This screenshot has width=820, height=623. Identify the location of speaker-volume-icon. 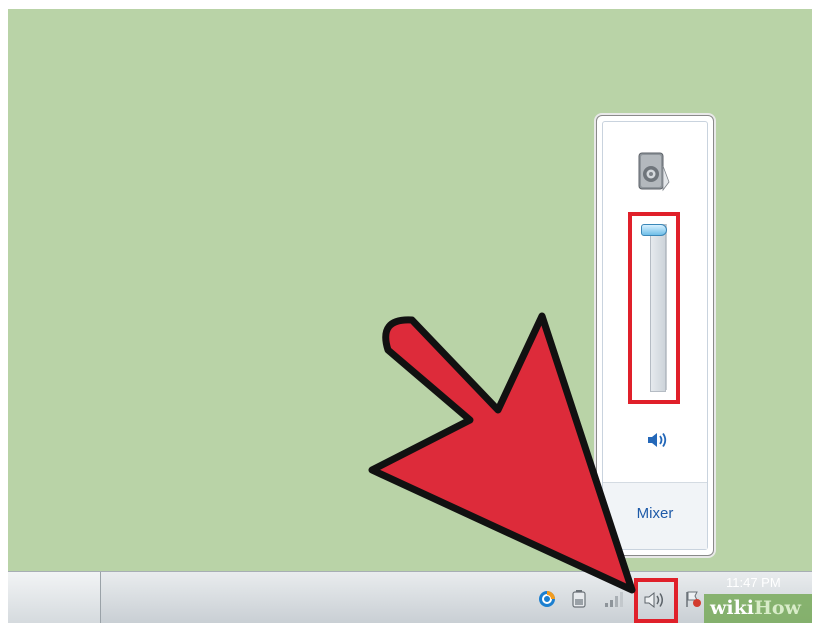
(657, 440).